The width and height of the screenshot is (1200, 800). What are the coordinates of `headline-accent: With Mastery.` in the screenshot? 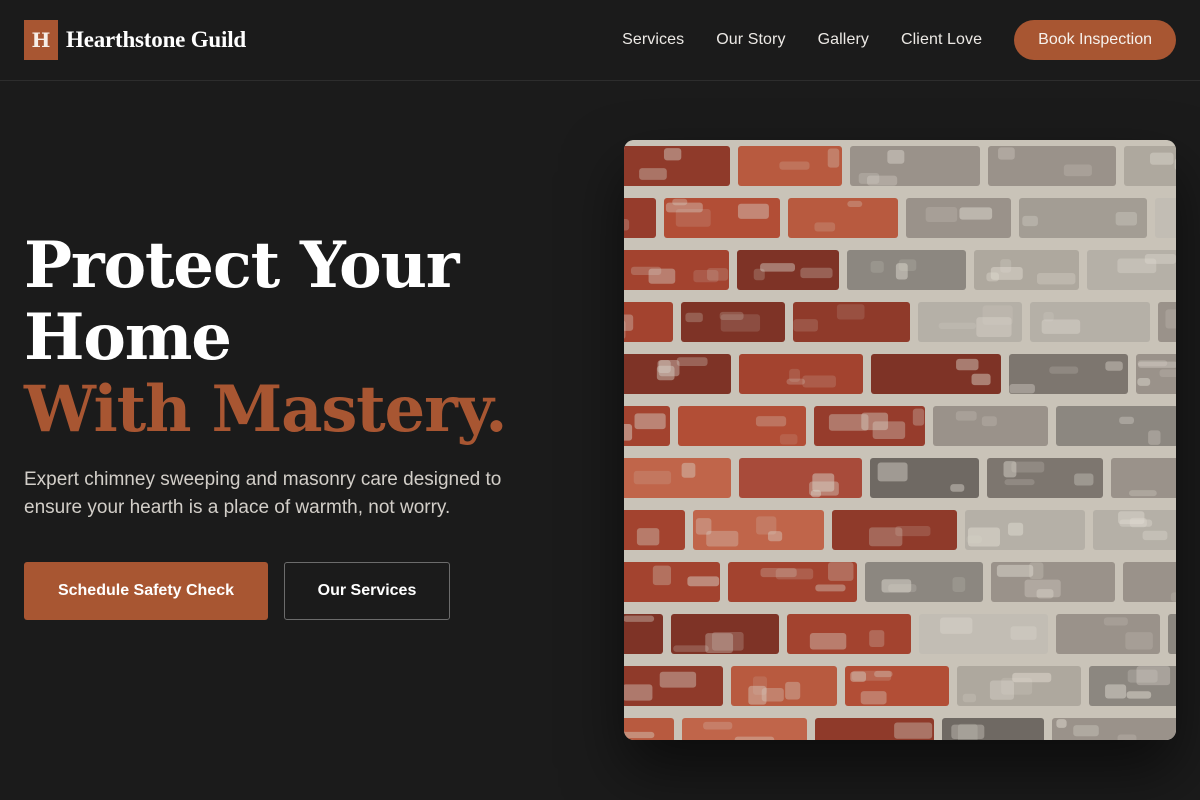 It's located at (266, 409).